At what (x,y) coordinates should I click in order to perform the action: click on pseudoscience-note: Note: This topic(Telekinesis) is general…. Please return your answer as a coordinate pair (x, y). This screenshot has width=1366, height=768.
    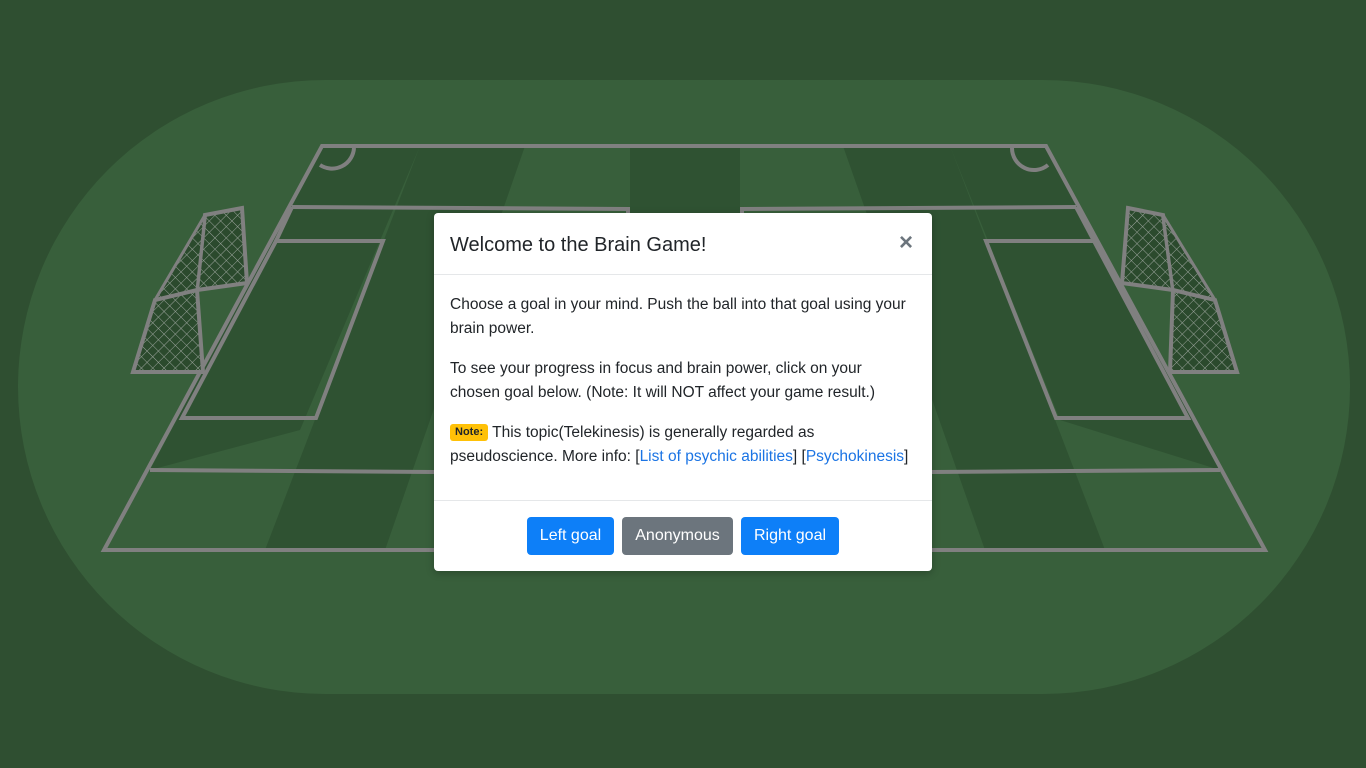
    Looking at the image, I should click on (683, 445).